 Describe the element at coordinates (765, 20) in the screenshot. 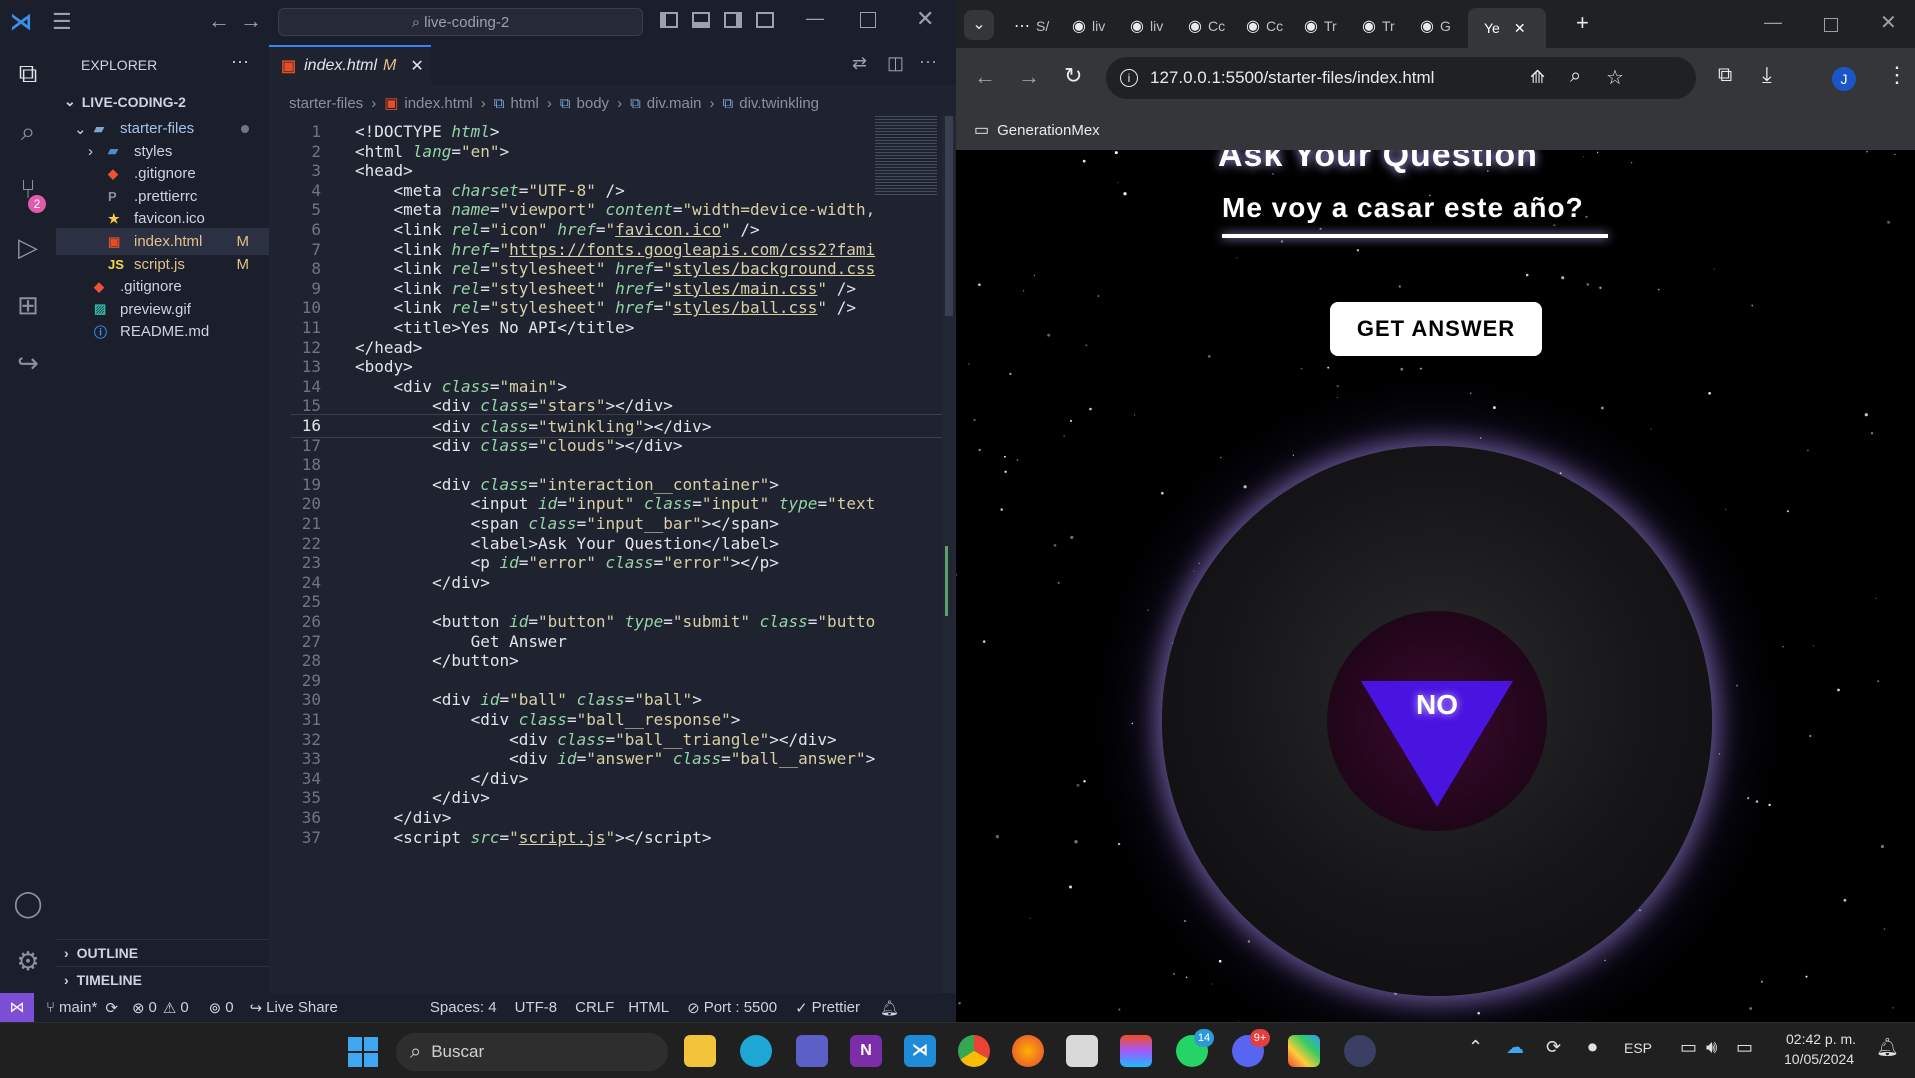

I see `customize-layout-icon` at that location.